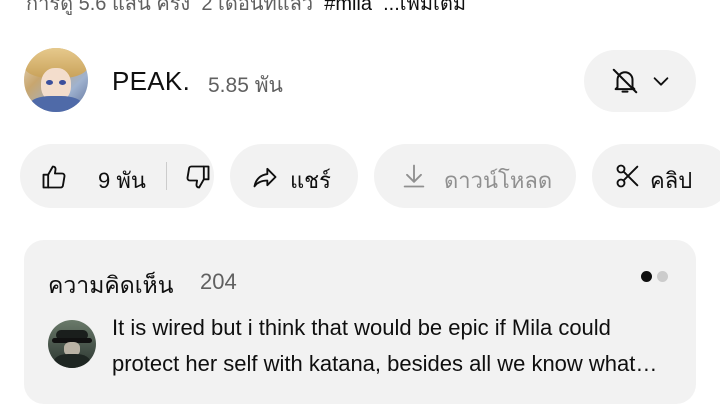 This screenshot has width=720, height=405. What do you see at coordinates (245, 85) in the screenshot?
I see `subscriber-count: 5.85 พัน` at bounding box center [245, 85].